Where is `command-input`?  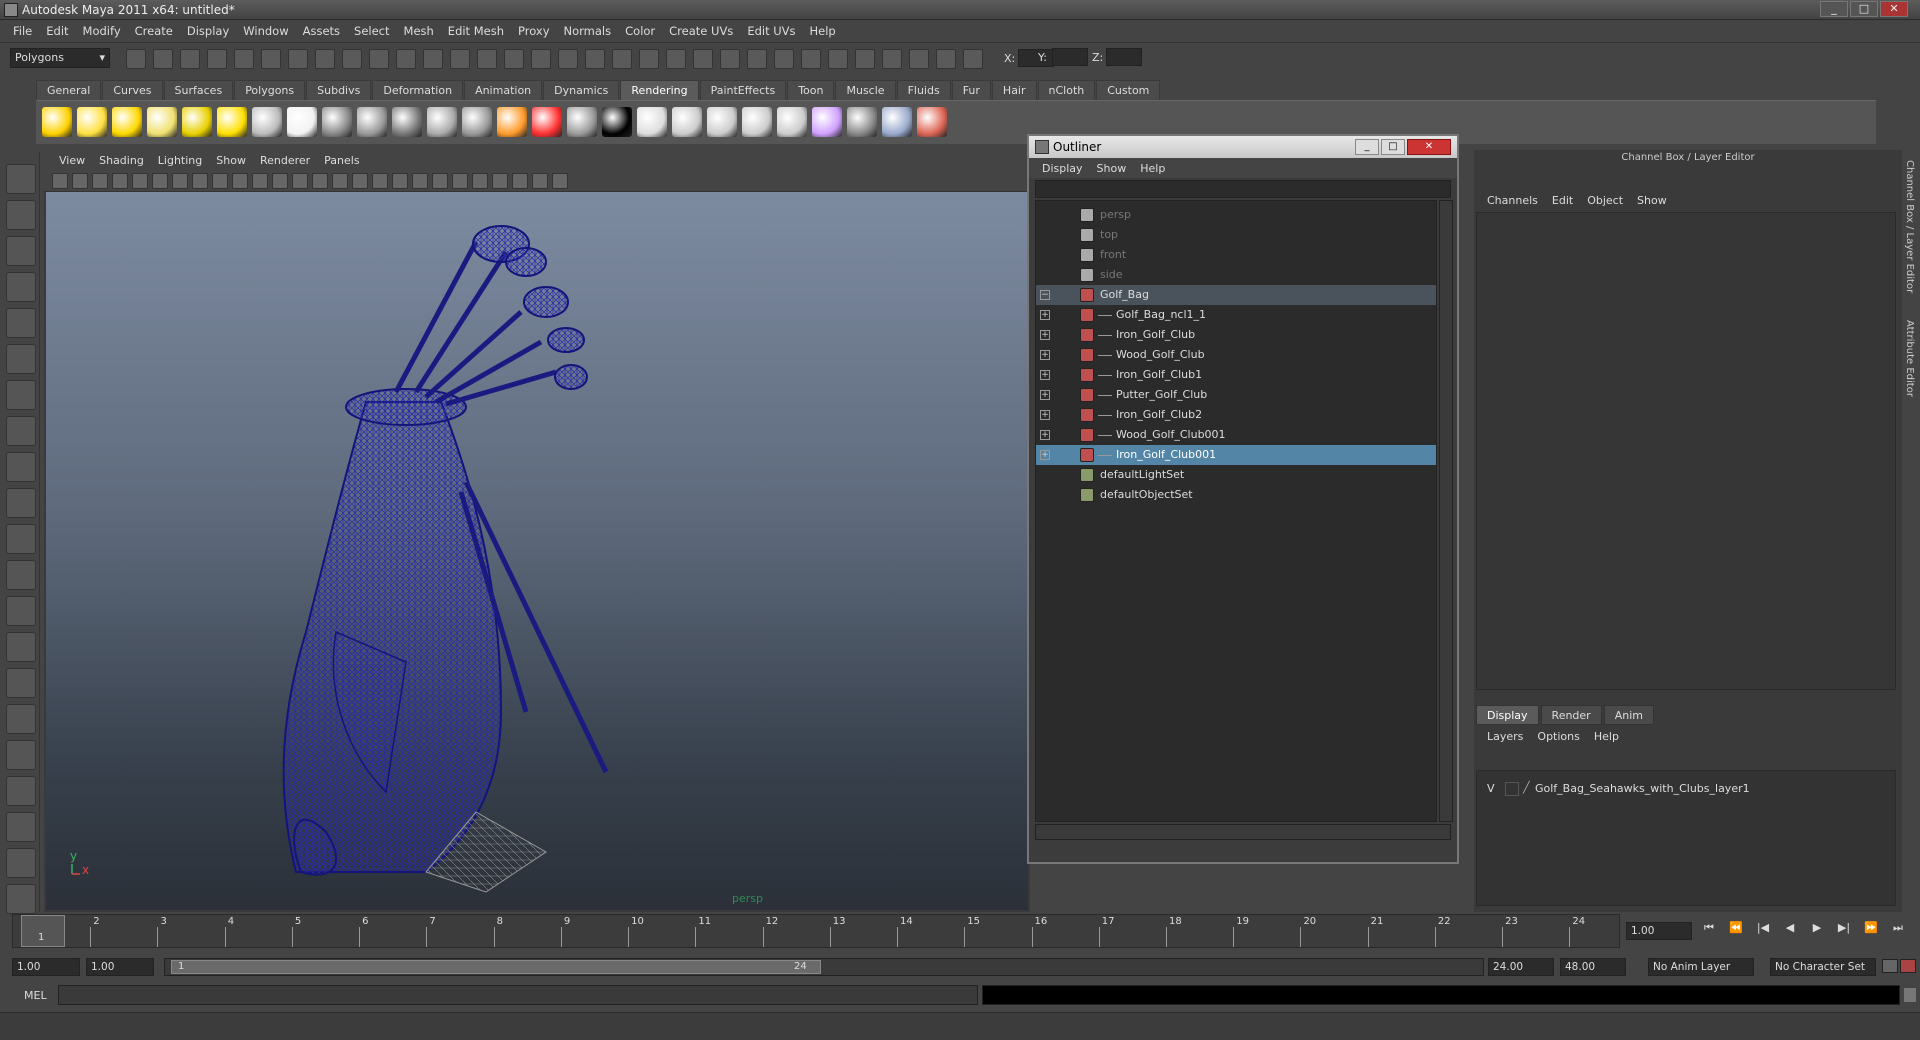 command-input is located at coordinates (518, 995).